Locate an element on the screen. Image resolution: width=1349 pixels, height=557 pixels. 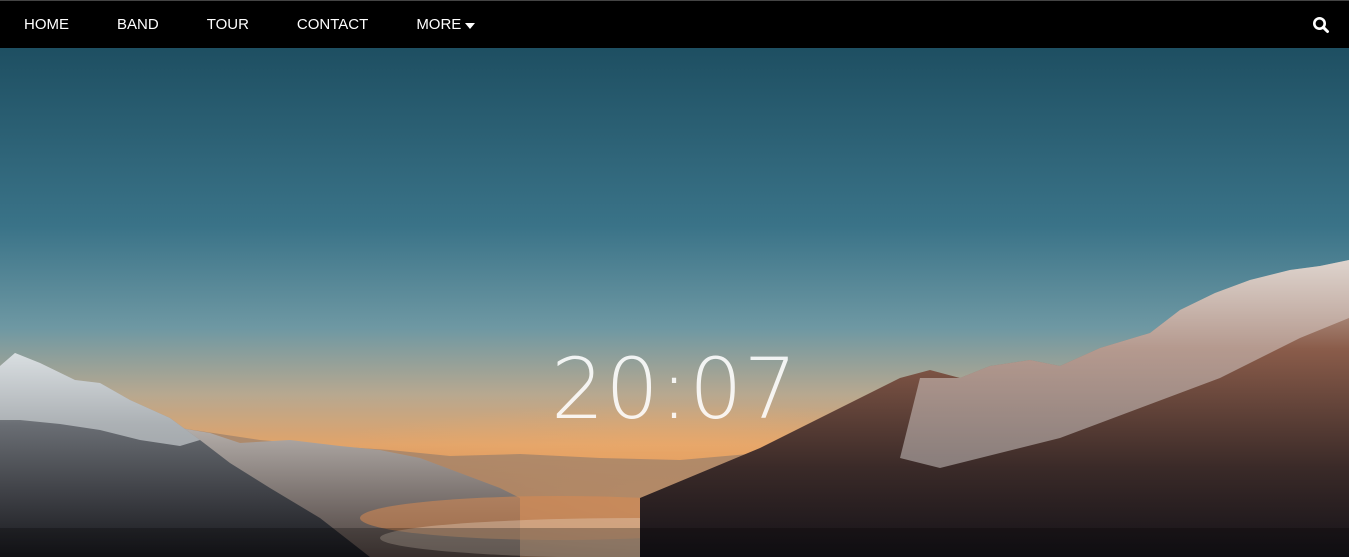
nav-band: BAND is located at coordinates (138, 24).